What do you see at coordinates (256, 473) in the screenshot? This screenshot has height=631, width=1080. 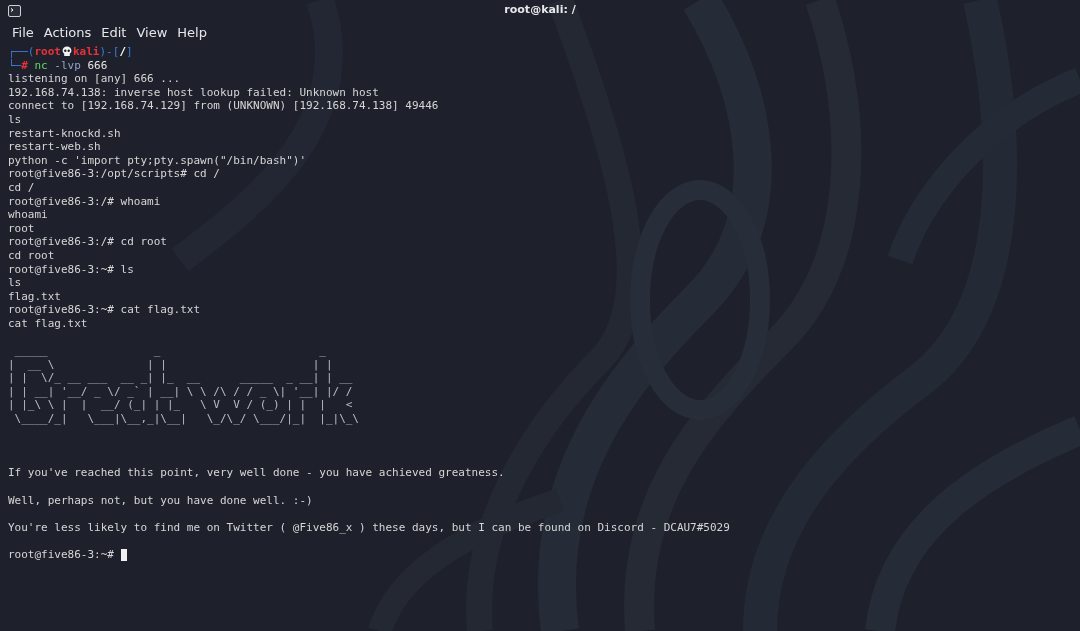 I see `terminal-line: If you've reached this point, very well done - you have achieved greatness.` at bounding box center [256, 473].